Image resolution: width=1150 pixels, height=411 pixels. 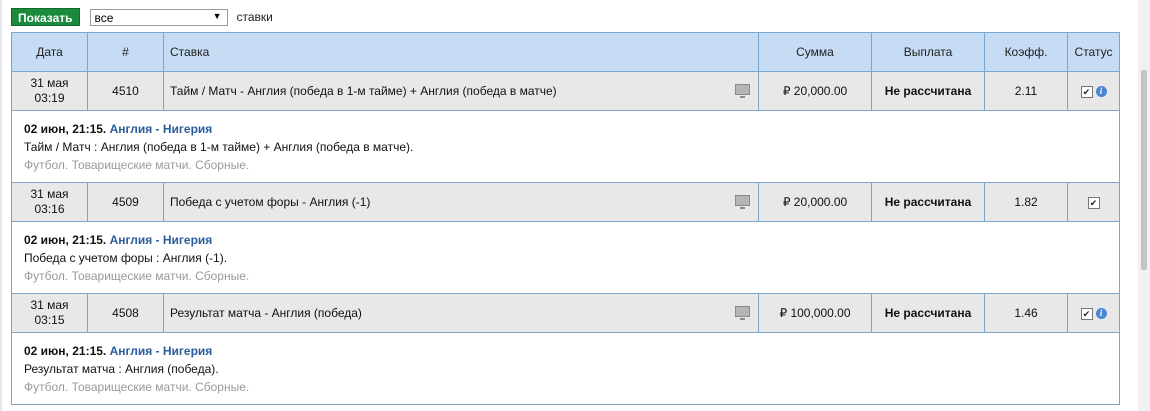 I want to click on bet-date-cell: 31 мая 03:19, so click(x=49, y=91).